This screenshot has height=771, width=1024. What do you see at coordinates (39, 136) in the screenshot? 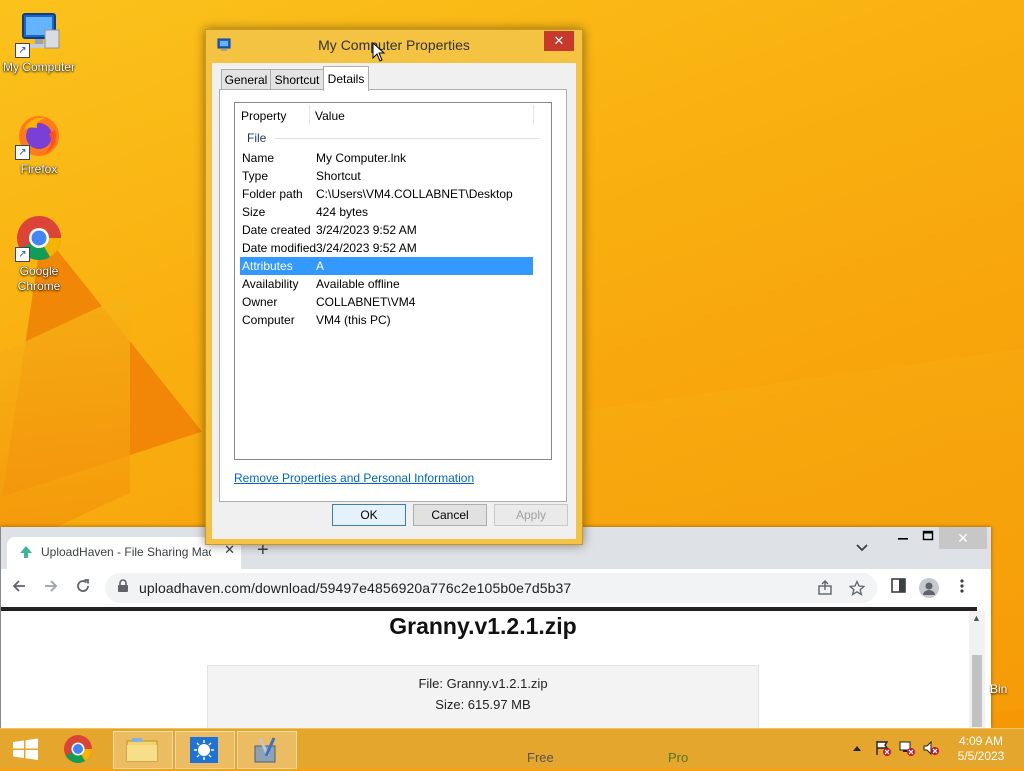
I see `firefox-icon: ↗` at bounding box center [39, 136].